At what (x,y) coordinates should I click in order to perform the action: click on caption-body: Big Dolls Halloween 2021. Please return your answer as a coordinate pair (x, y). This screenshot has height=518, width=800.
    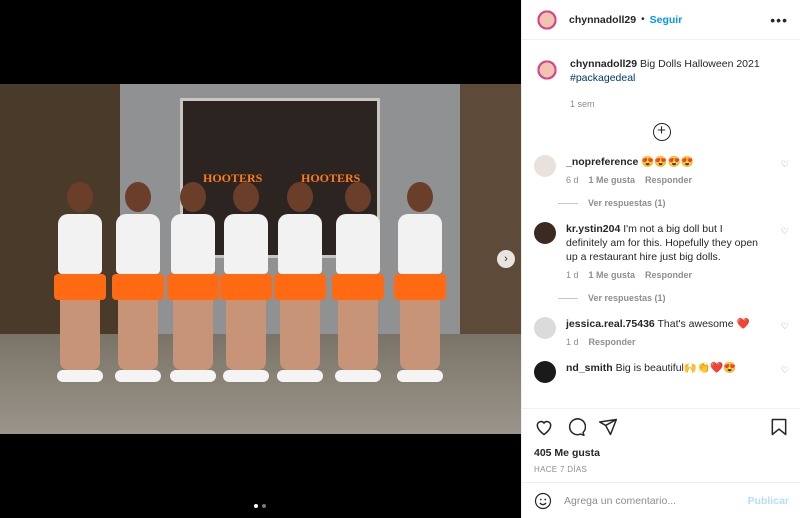
    Looking at the image, I should click on (700, 64).